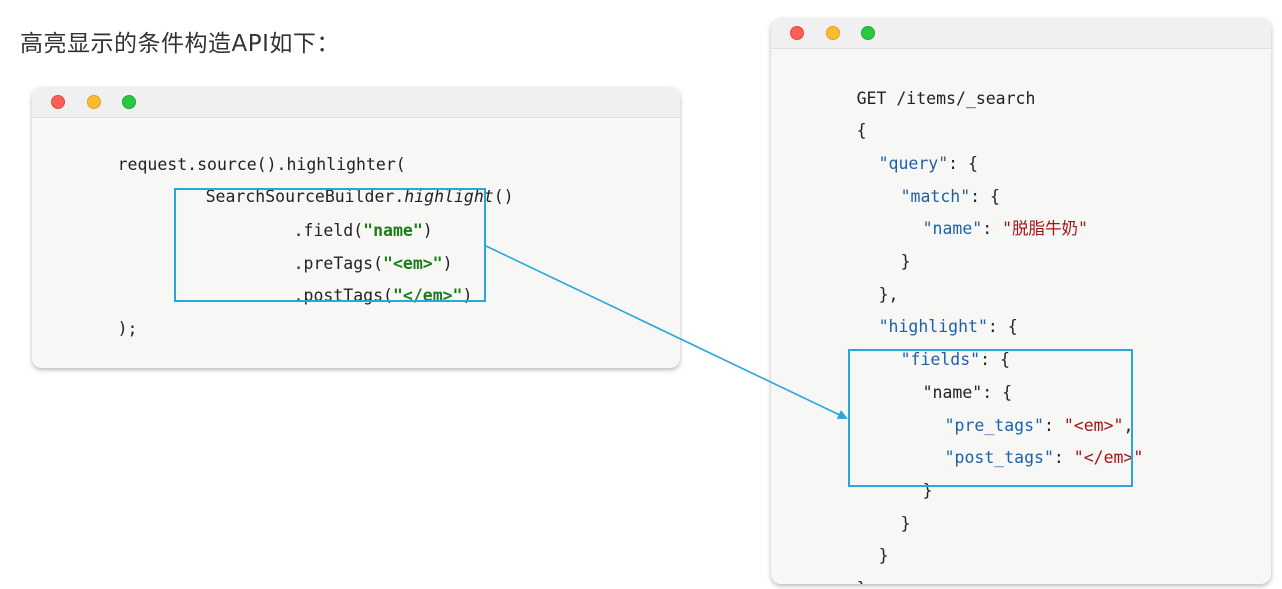 Image resolution: width=1282 pixels, height=589 pixels. I want to click on code-line: "fields": {, so click(925, 348).